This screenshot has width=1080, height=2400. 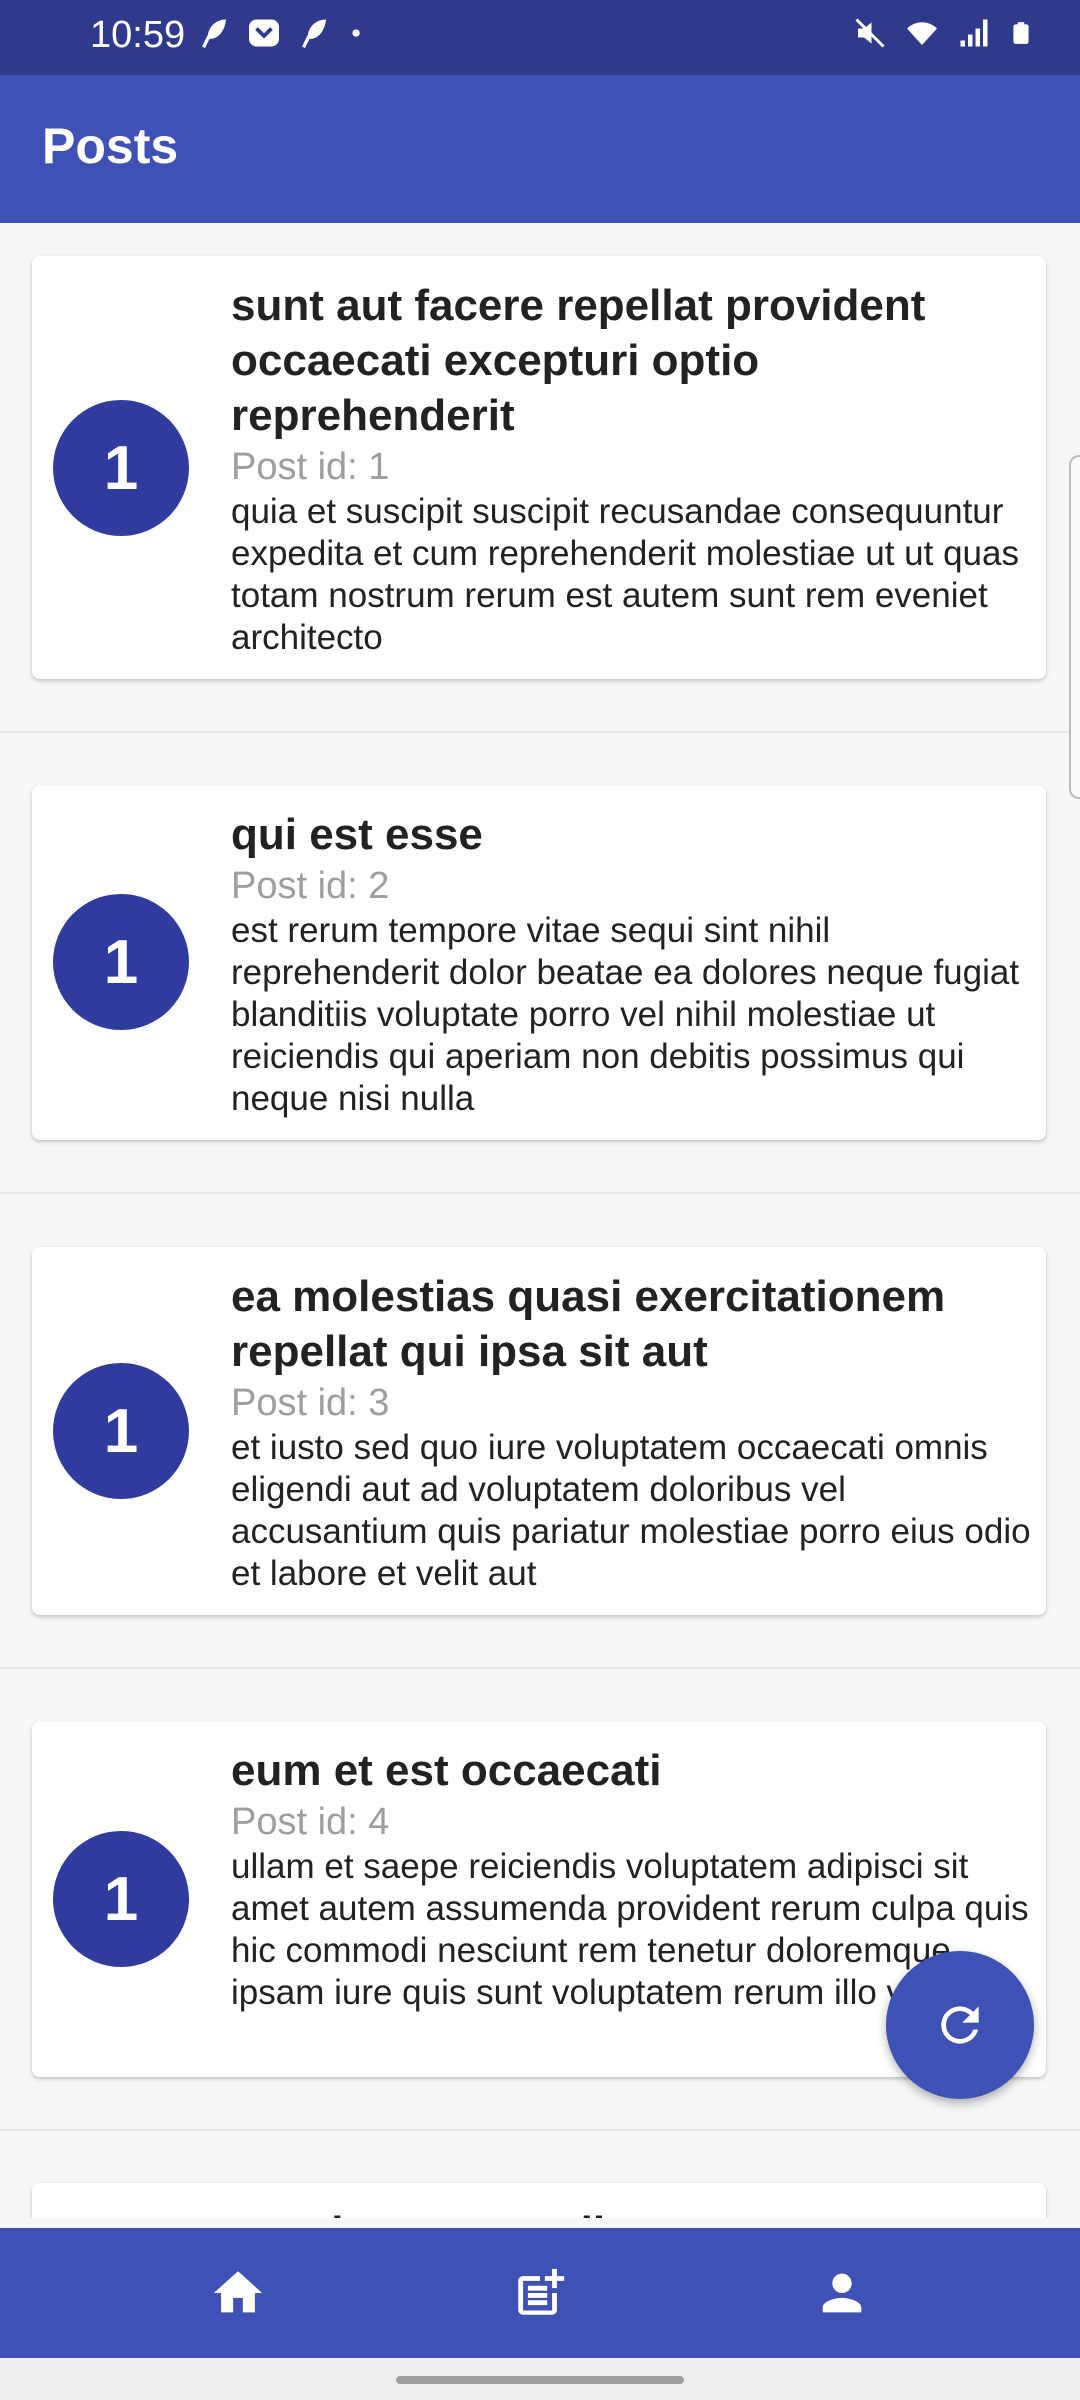 I want to click on post-id: Post id: 1, so click(x=310, y=467).